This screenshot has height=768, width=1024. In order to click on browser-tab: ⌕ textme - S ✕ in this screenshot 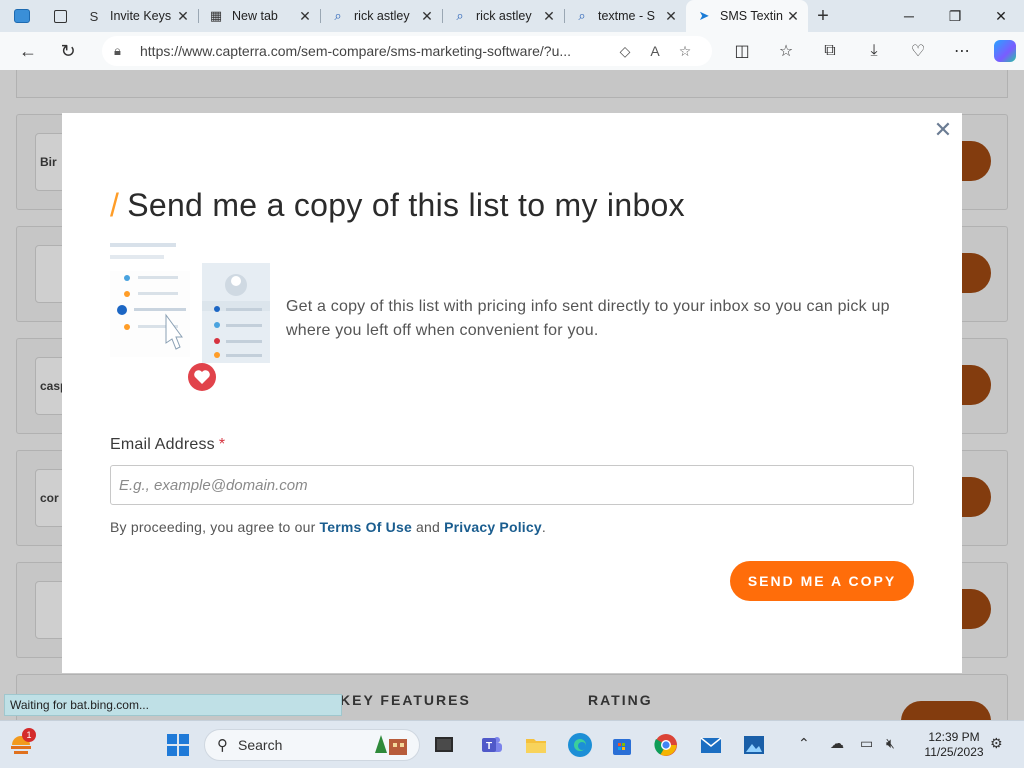, I will do `click(625, 16)`.